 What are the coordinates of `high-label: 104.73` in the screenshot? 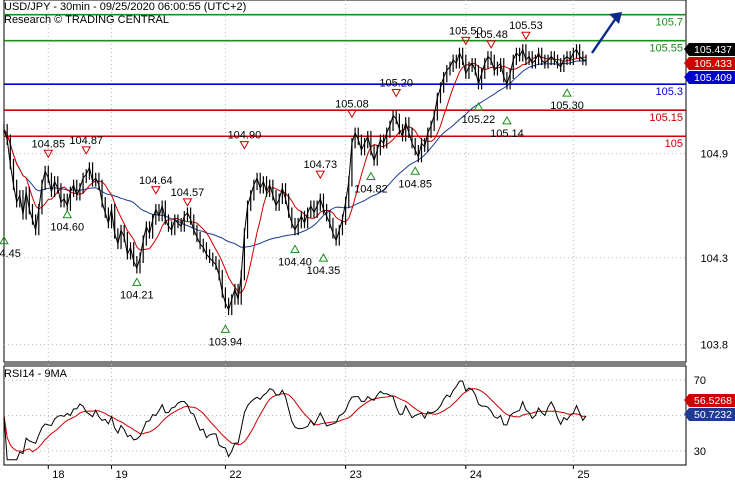 It's located at (320, 165).